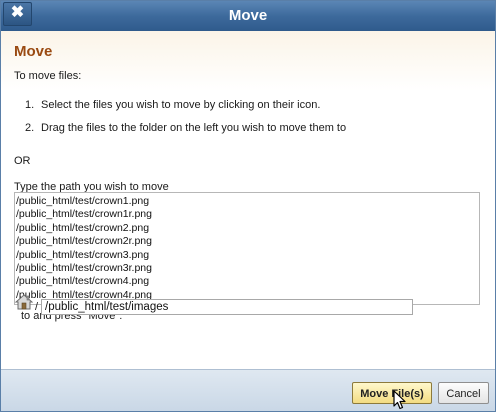 The width and height of the screenshot is (496, 412). Describe the element at coordinates (30, 128) in the screenshot. I see `step-number: 2.` at that location.